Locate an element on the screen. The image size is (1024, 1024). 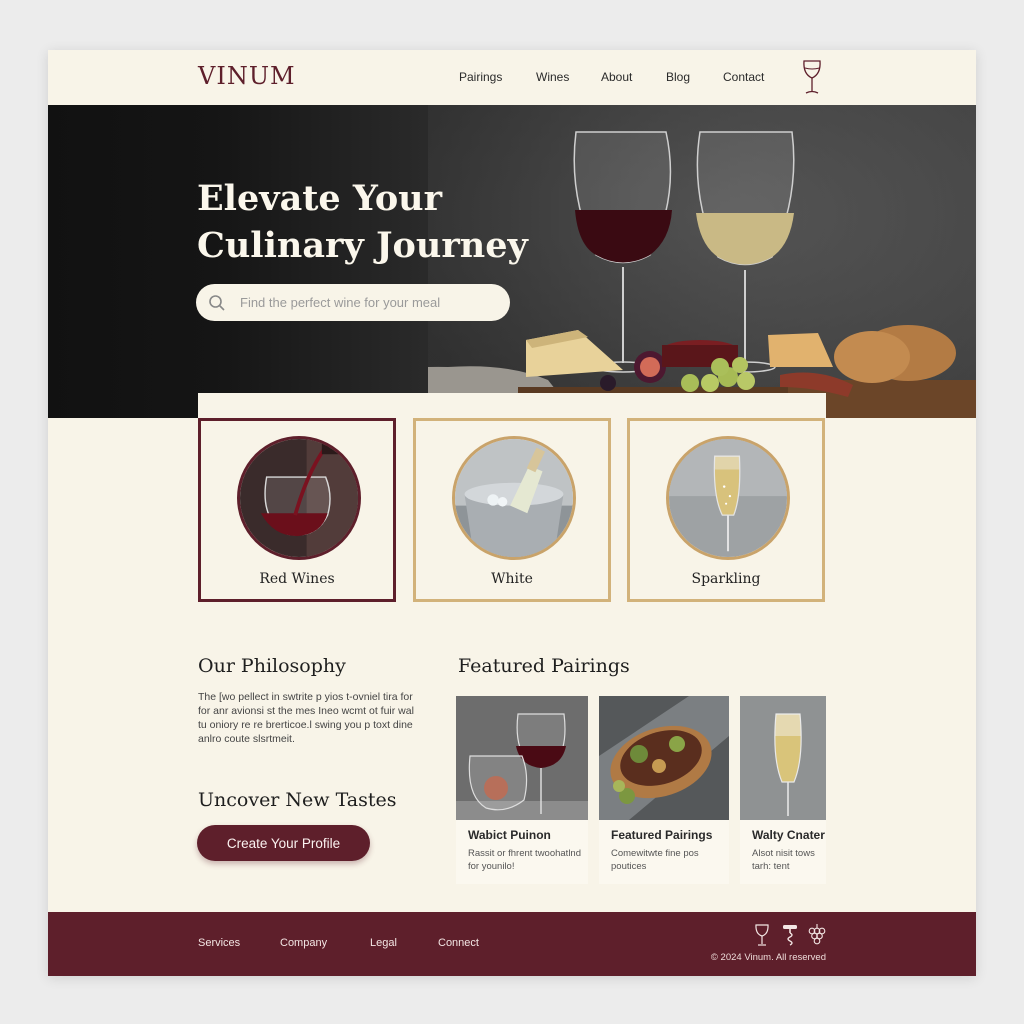
nav-about: About is located at coordinates (616, 77).